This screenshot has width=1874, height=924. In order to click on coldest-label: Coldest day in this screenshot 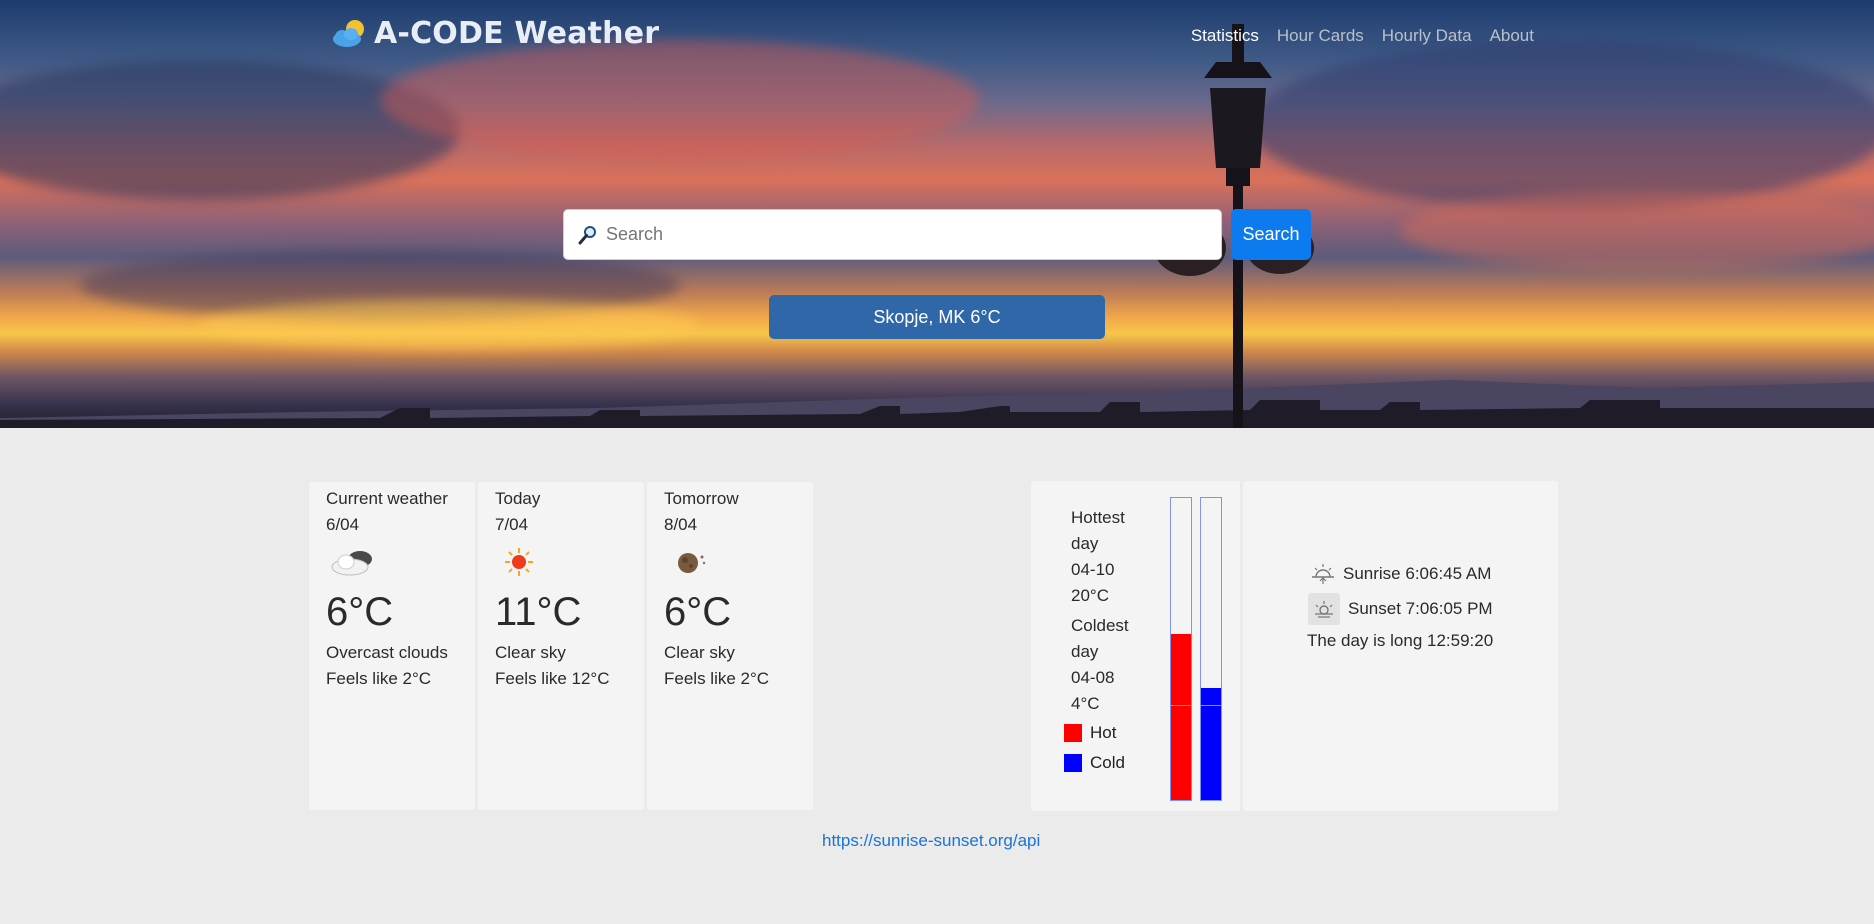, I will do `click(1100, 638)`.